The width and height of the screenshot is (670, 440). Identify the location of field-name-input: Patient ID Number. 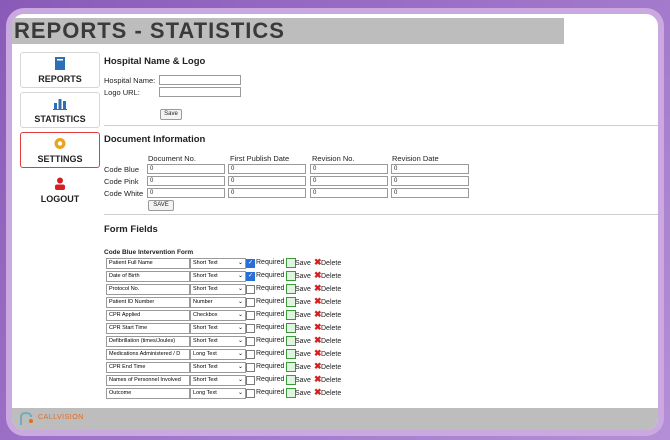
(148, 302).